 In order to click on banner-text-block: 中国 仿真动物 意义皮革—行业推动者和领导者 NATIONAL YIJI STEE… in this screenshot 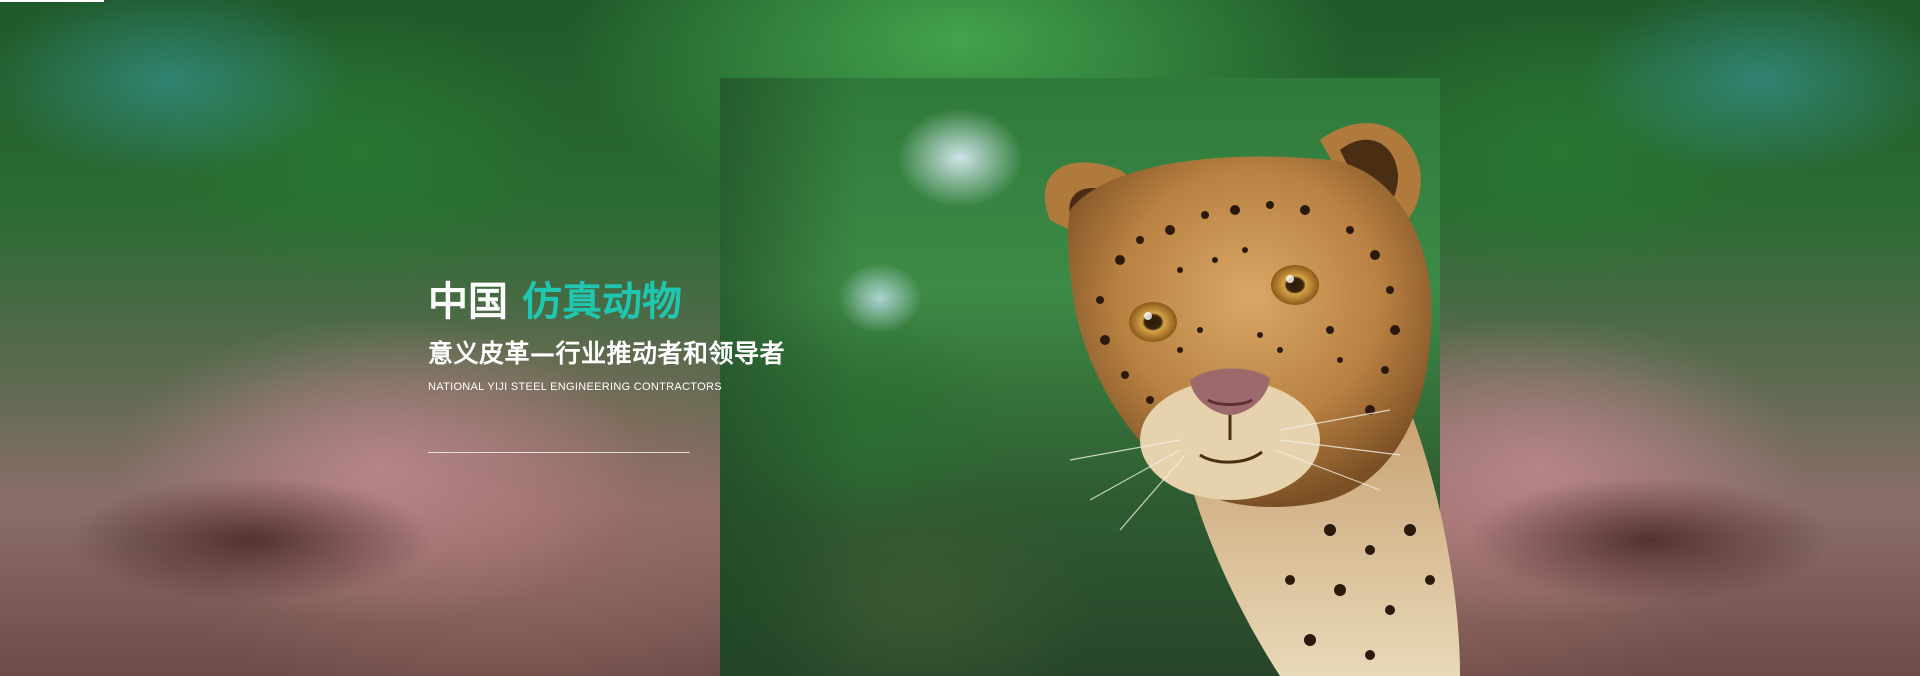, I will do `click(688, 365)`.